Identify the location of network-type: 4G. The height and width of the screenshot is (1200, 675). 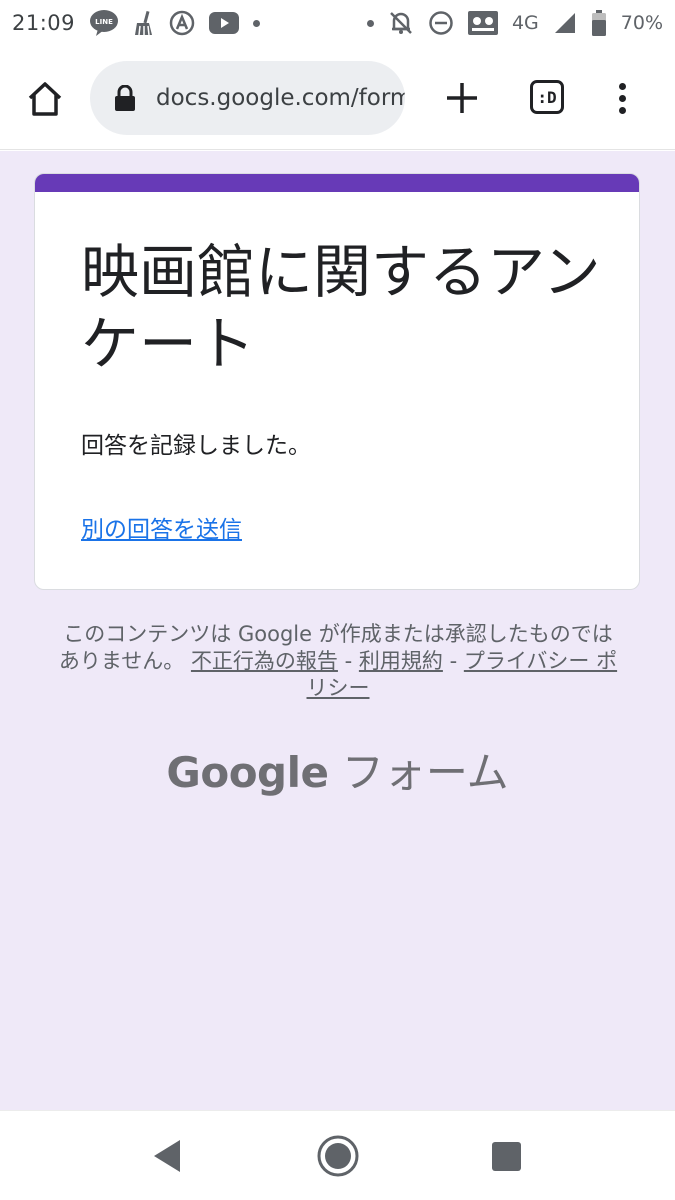
(525, 23).